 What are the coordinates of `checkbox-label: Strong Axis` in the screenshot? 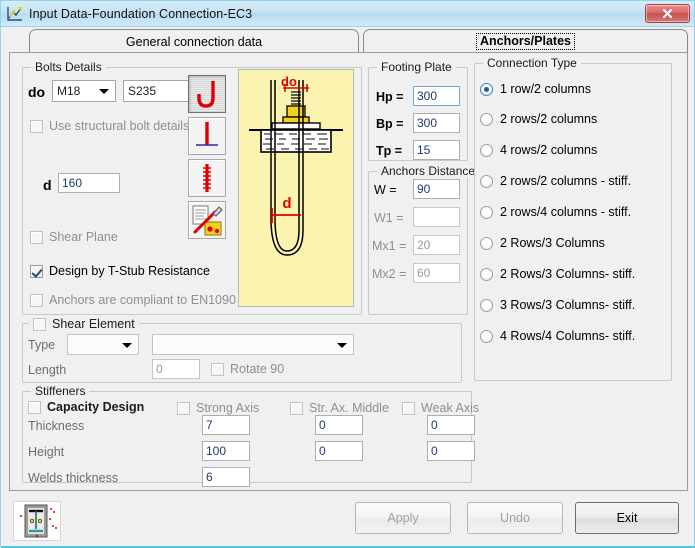 It's located at (228, 408).